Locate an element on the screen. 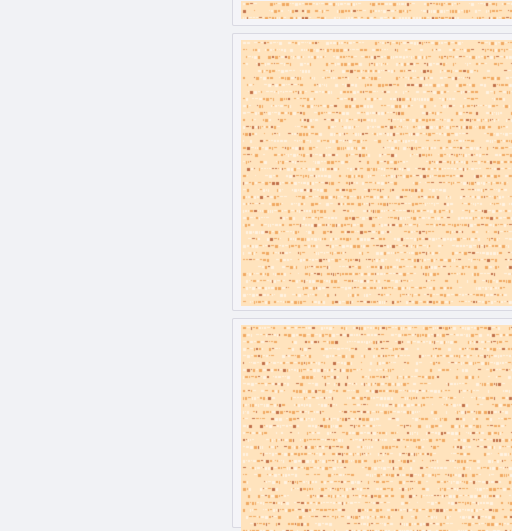 The width and height of the screenshot is (512, 531). thumbnail-card-top is located at coordinates (372, 13).